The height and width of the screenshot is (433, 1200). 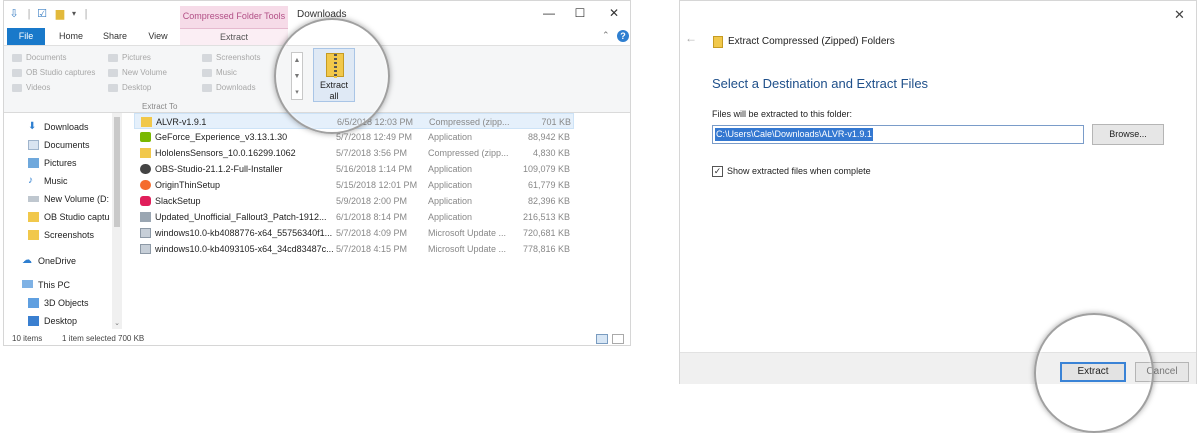 I want to click on tab-share: Share, so click(x=115, y=36).